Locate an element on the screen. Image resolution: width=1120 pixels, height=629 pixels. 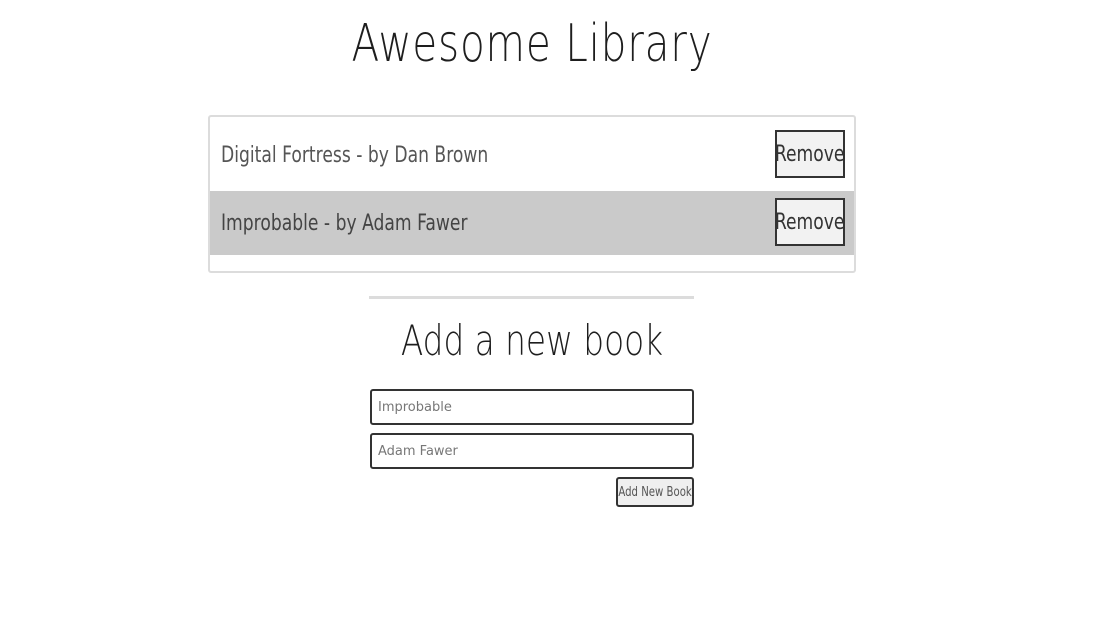
add-new-book-label: Add New Book is located at coordinates (655, 492).